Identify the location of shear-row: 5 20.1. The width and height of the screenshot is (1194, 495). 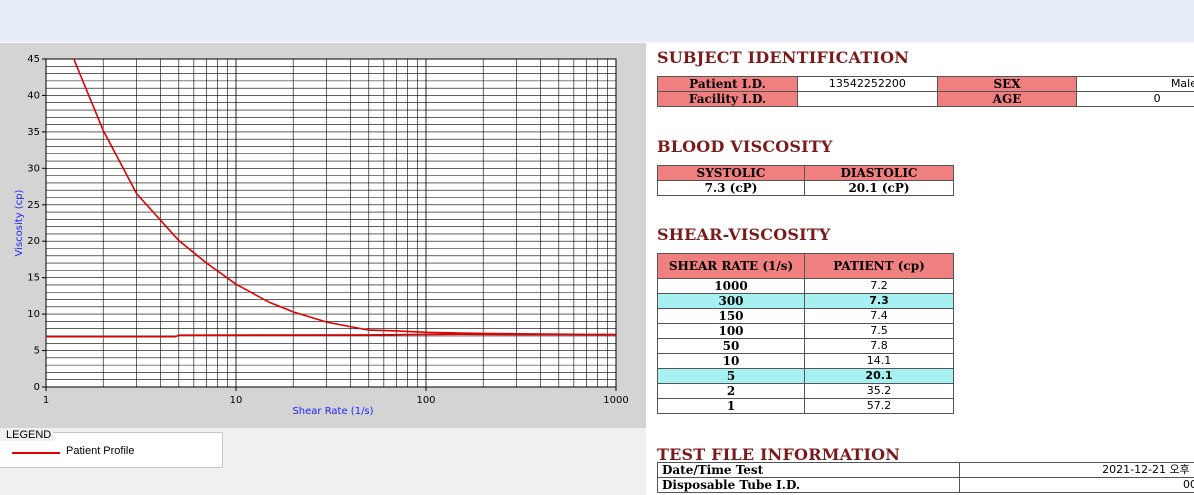
(805, 376).